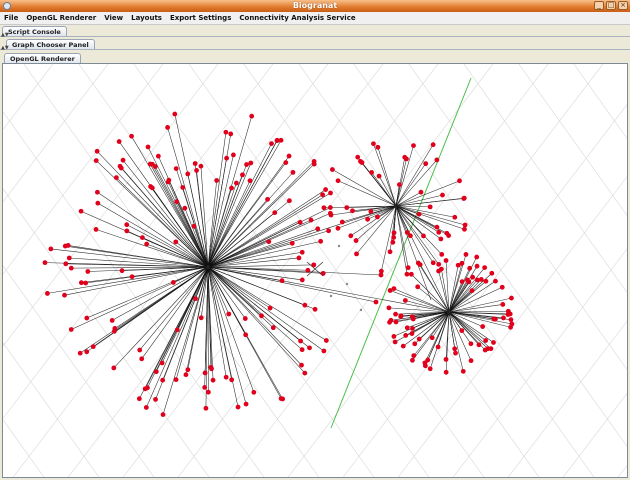  Describe the element at coordinates (623, 5) in the screenshot. I see `close-icon: ×` at that location.